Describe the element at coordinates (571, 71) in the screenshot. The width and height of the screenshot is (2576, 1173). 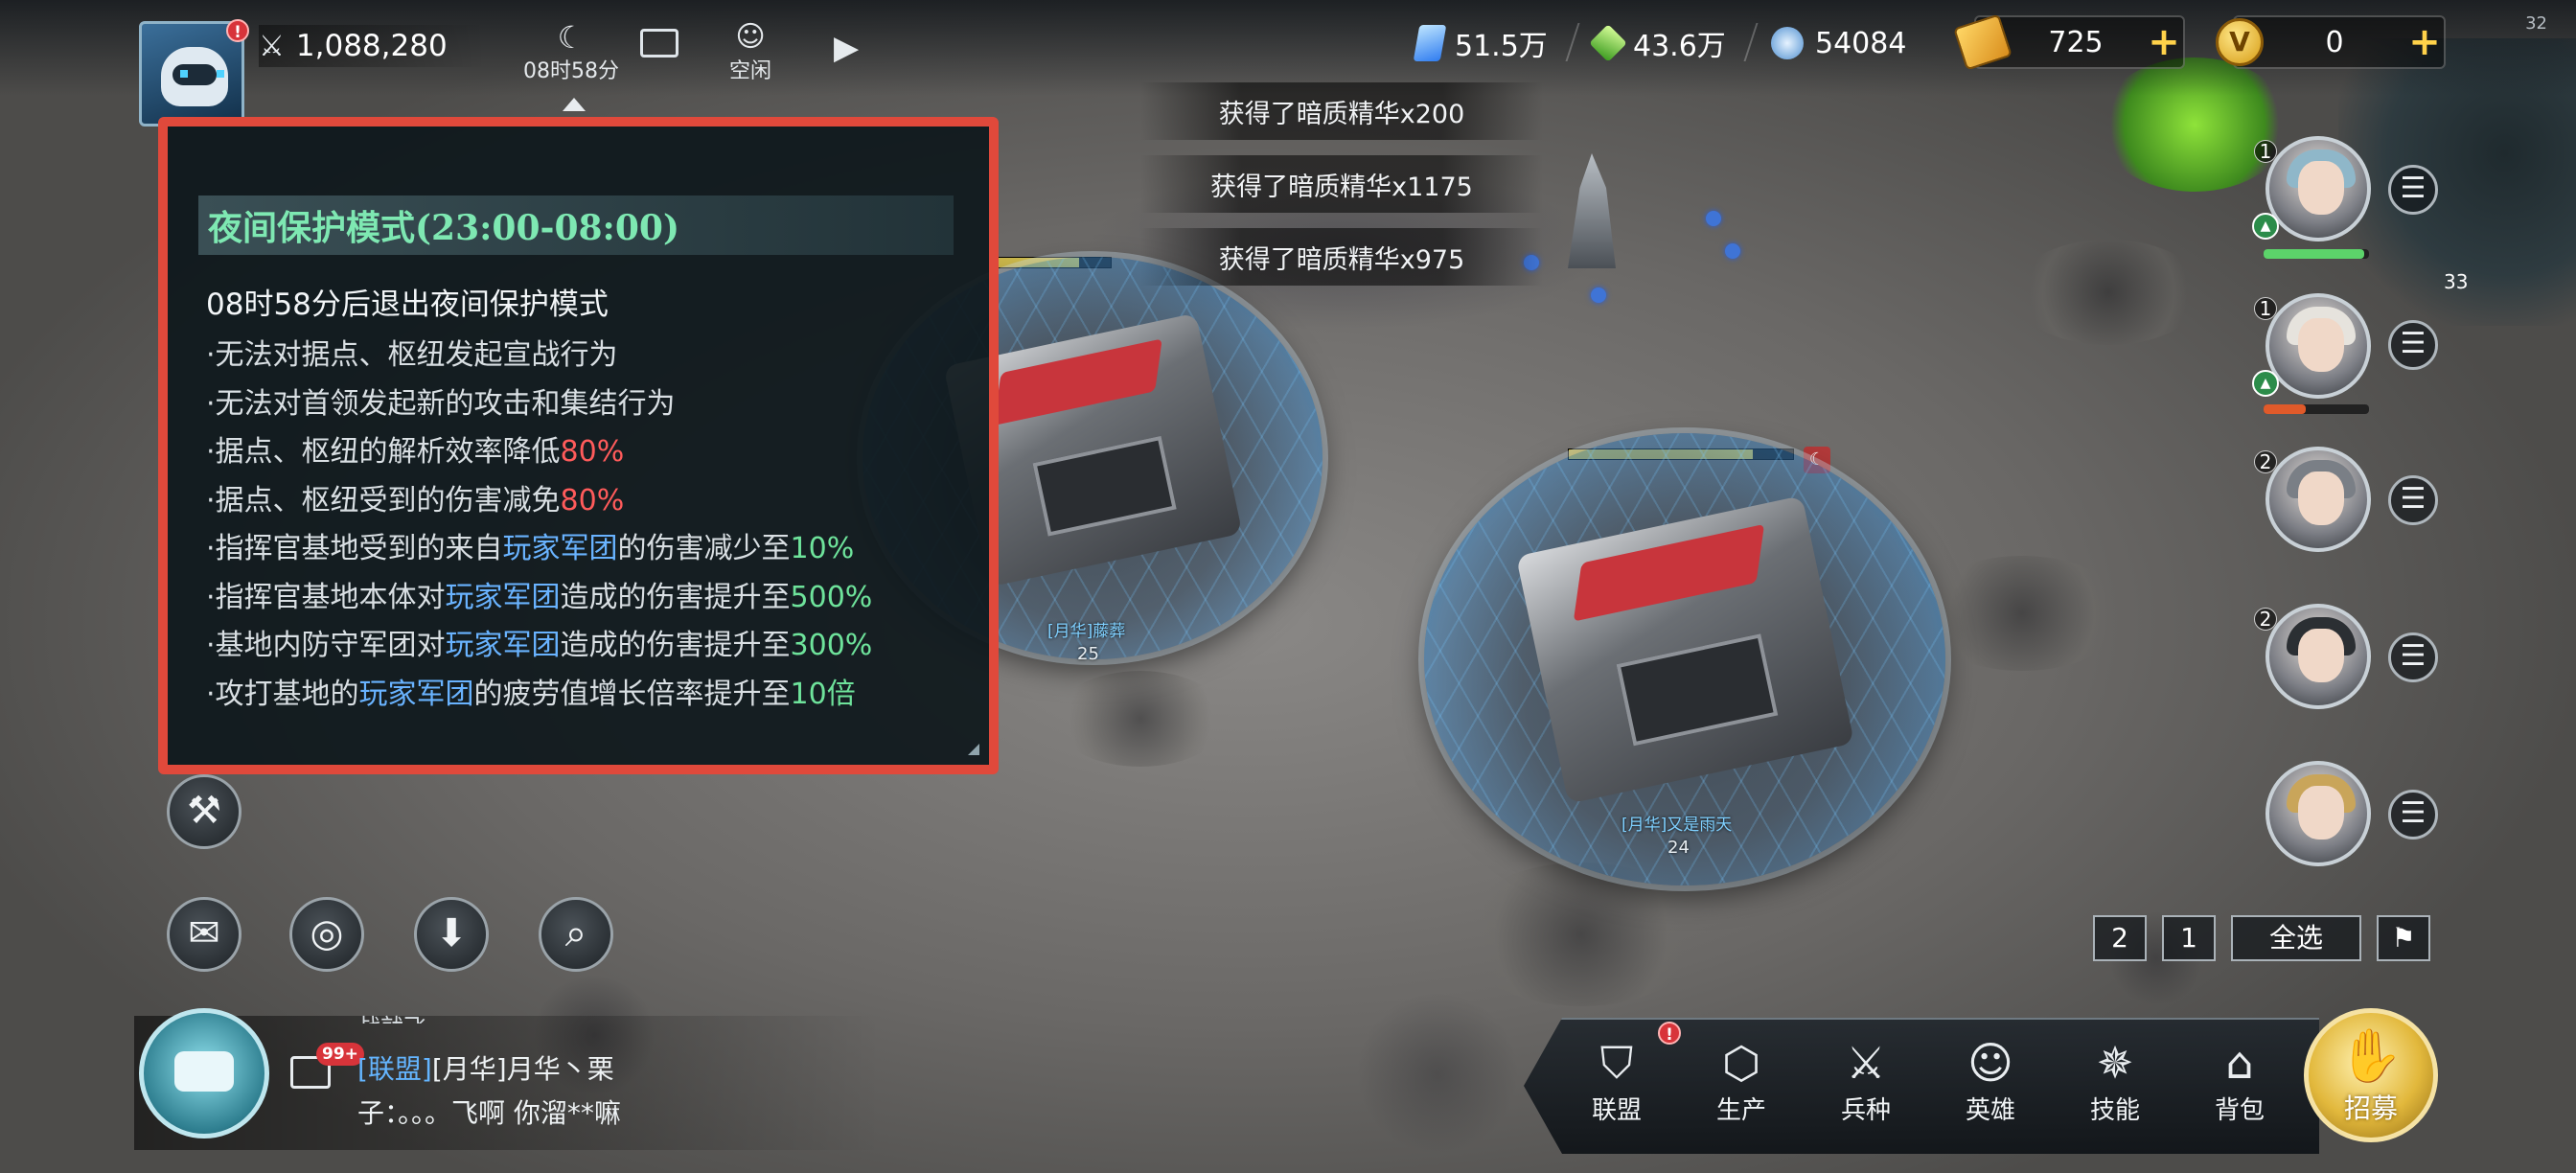
I see `night-timer: 08时58分` at that location.